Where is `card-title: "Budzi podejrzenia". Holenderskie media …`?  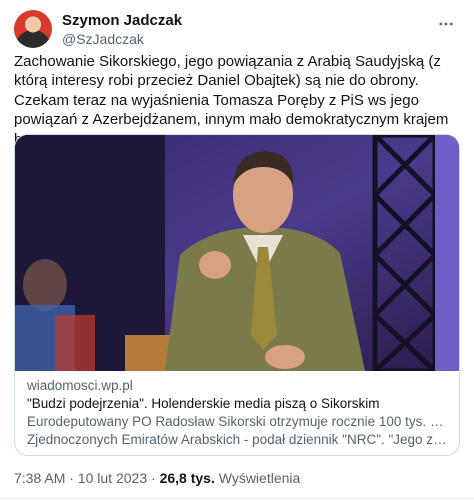
card-title: "Budzi podejrzenia". Holenderskie media … is located at coordinates (238, 404).